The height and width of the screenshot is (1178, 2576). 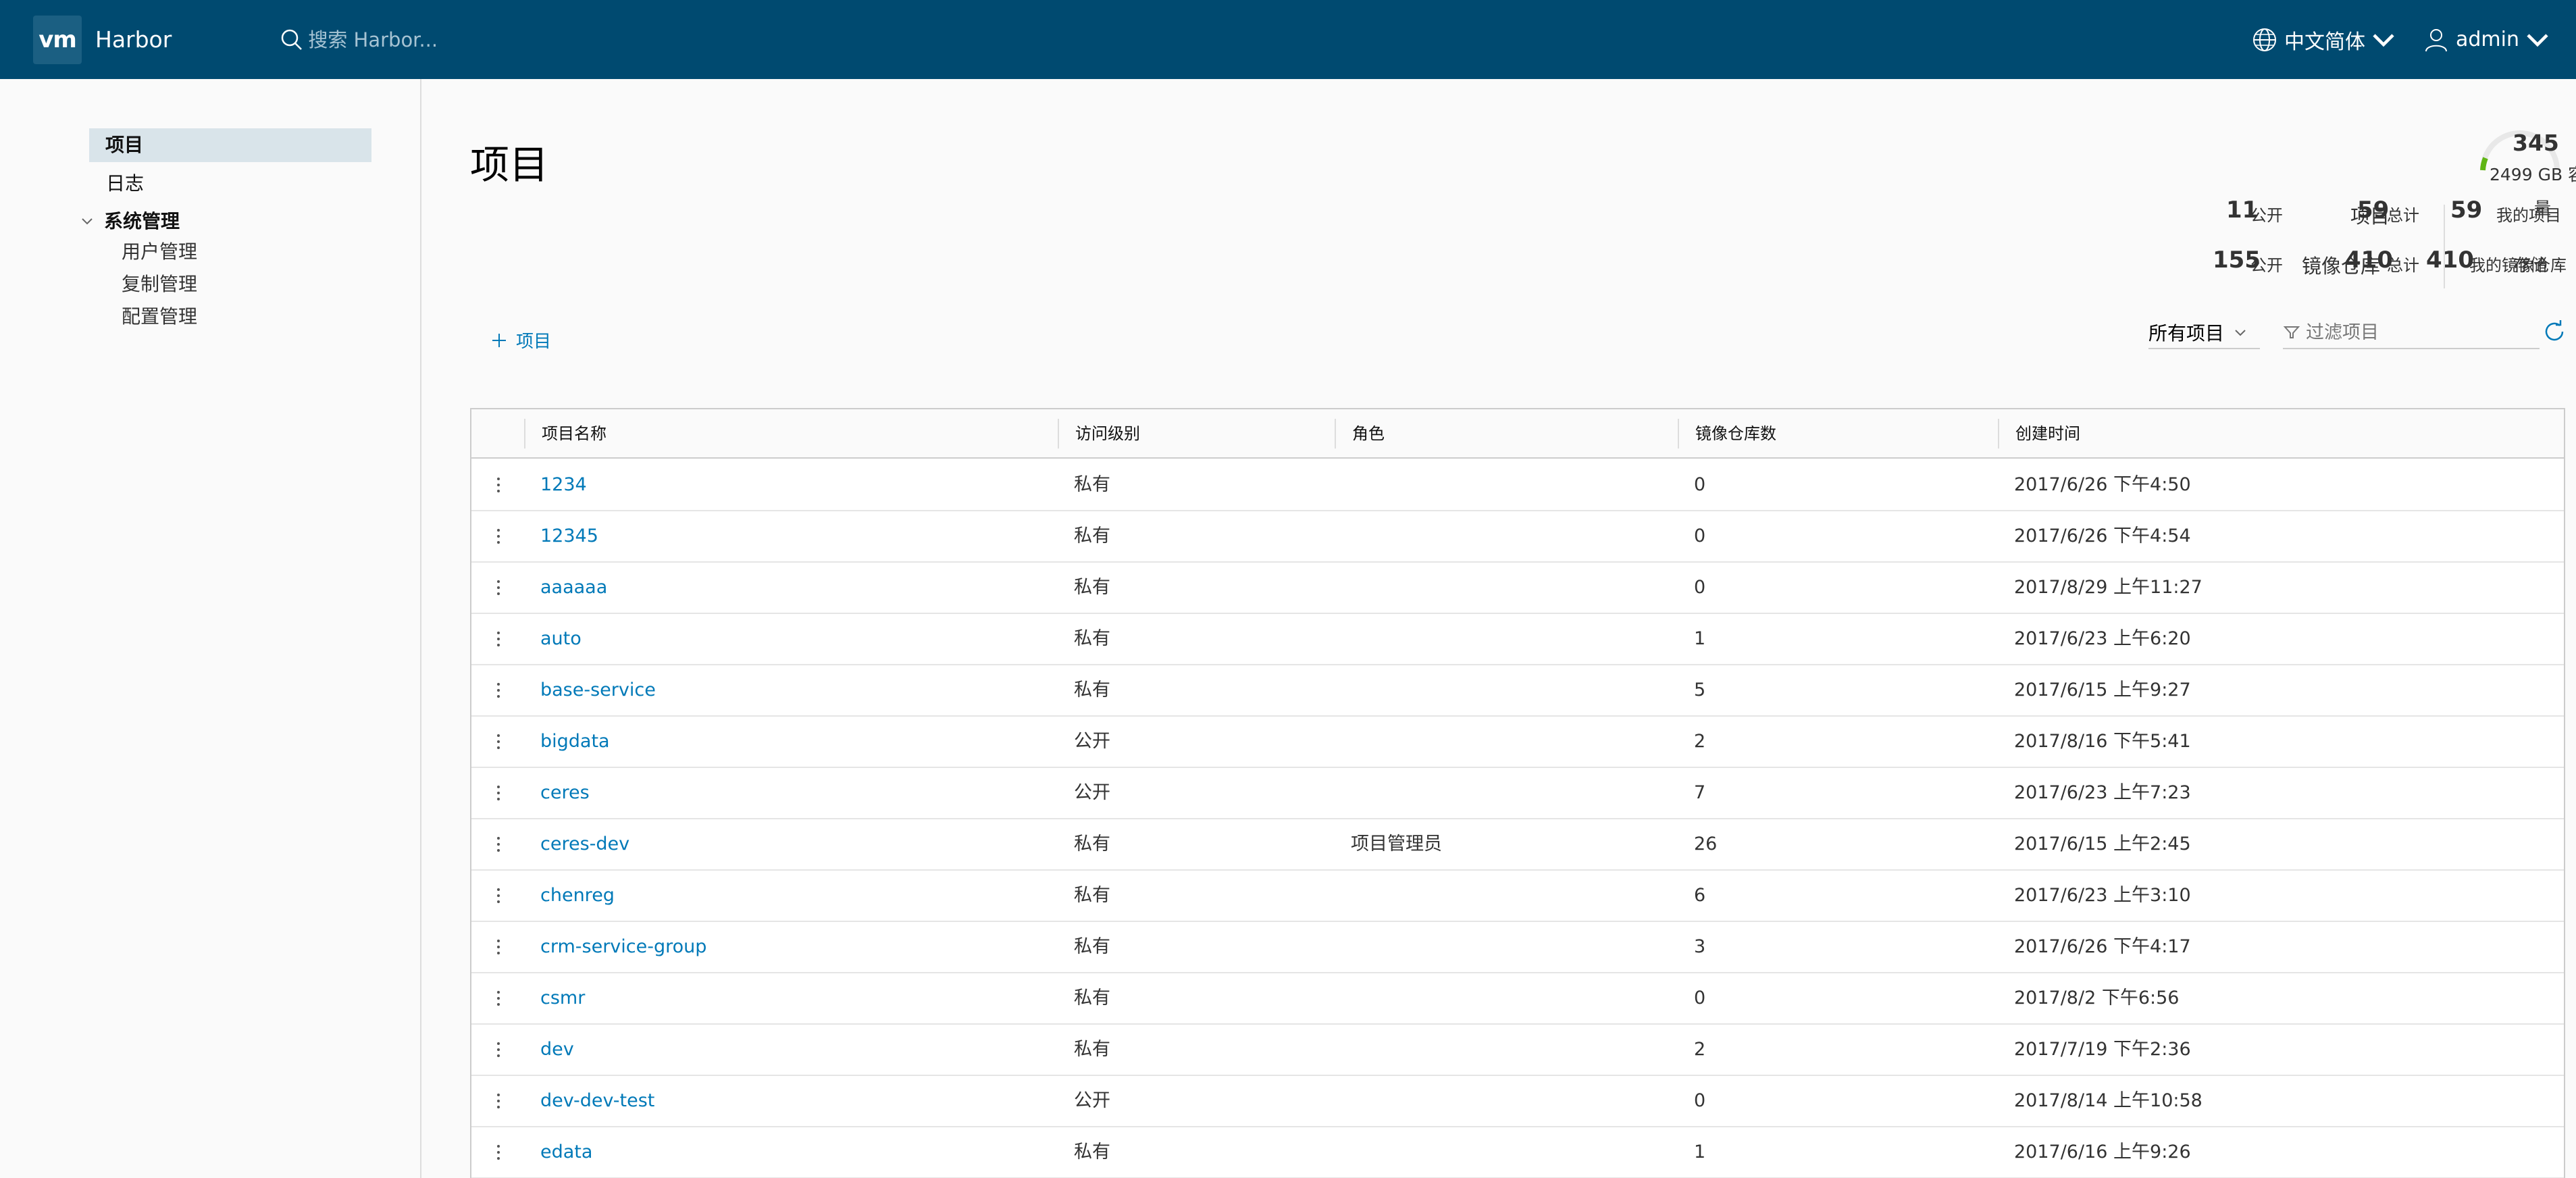 I want to click on project-type-value: 所有项目, so click(x=2186, y=333).